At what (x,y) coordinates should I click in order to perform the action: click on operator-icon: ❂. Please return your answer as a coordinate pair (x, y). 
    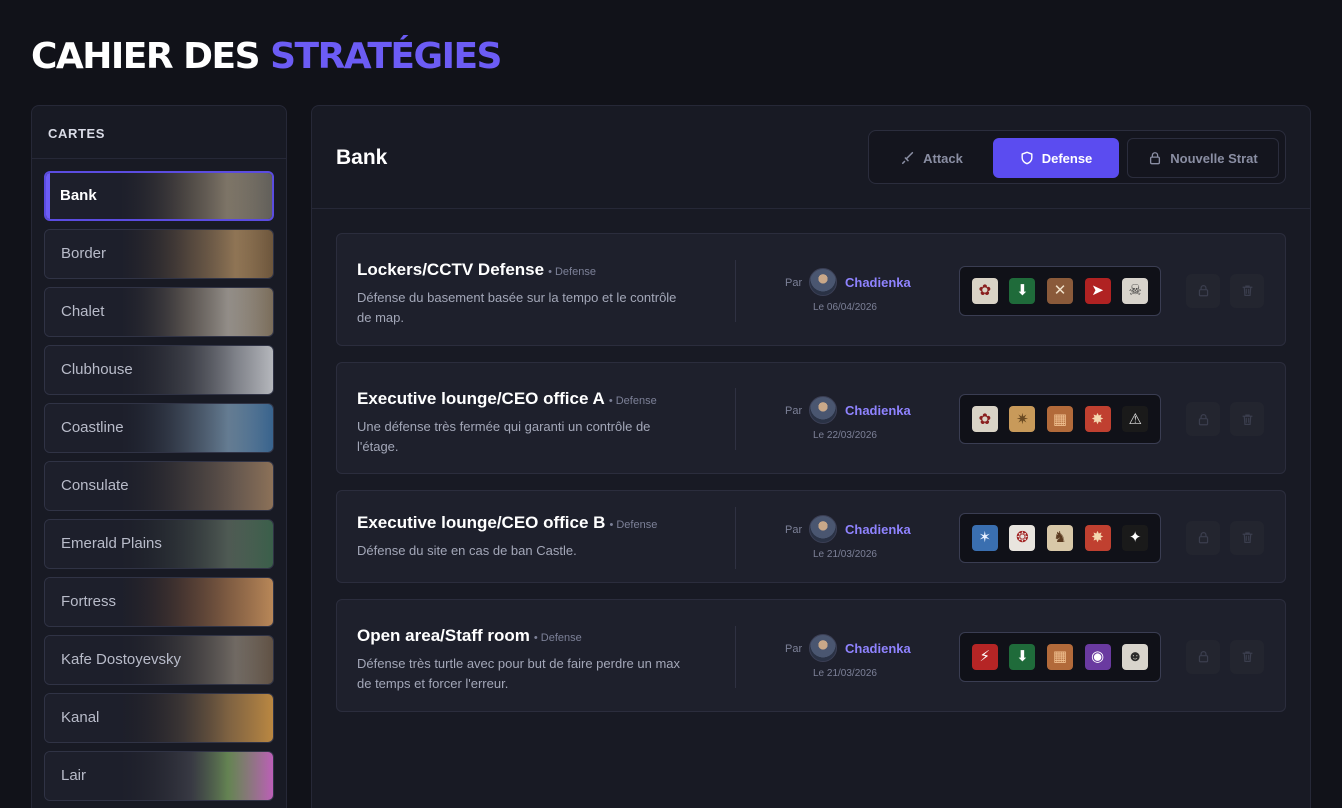
    Looking at the image, I should click on (1022, 537).